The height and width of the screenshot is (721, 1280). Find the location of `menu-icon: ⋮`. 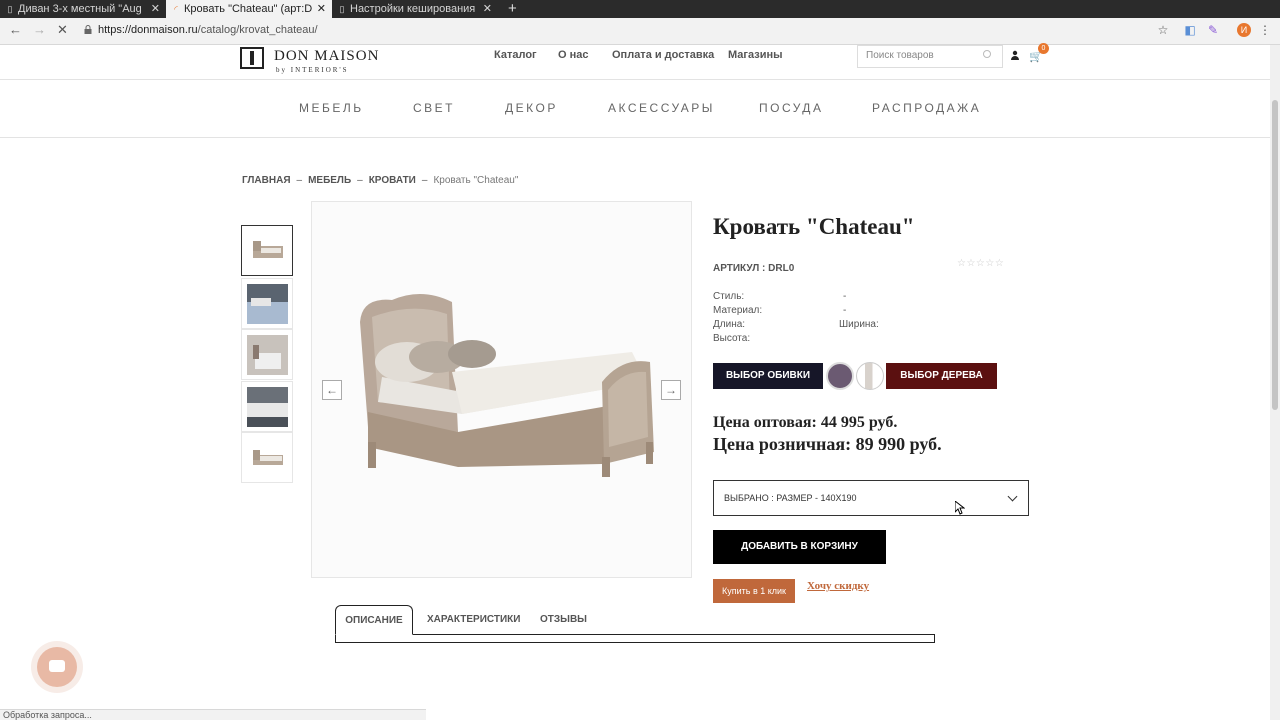

menu-icon: ⋮ is located at coordinates (1265, 30).